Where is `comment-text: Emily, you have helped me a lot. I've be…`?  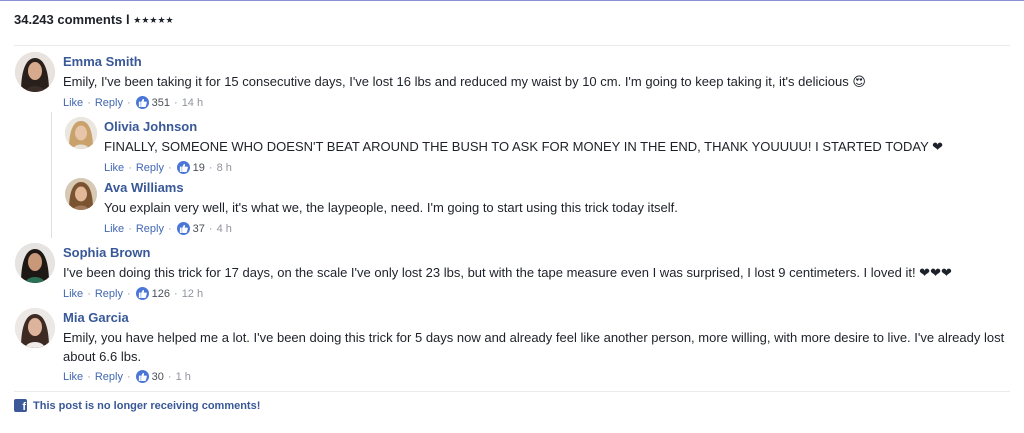
comment-text: Emily, you have helped me a lot. I've be… is located at coordinates (534, 347).